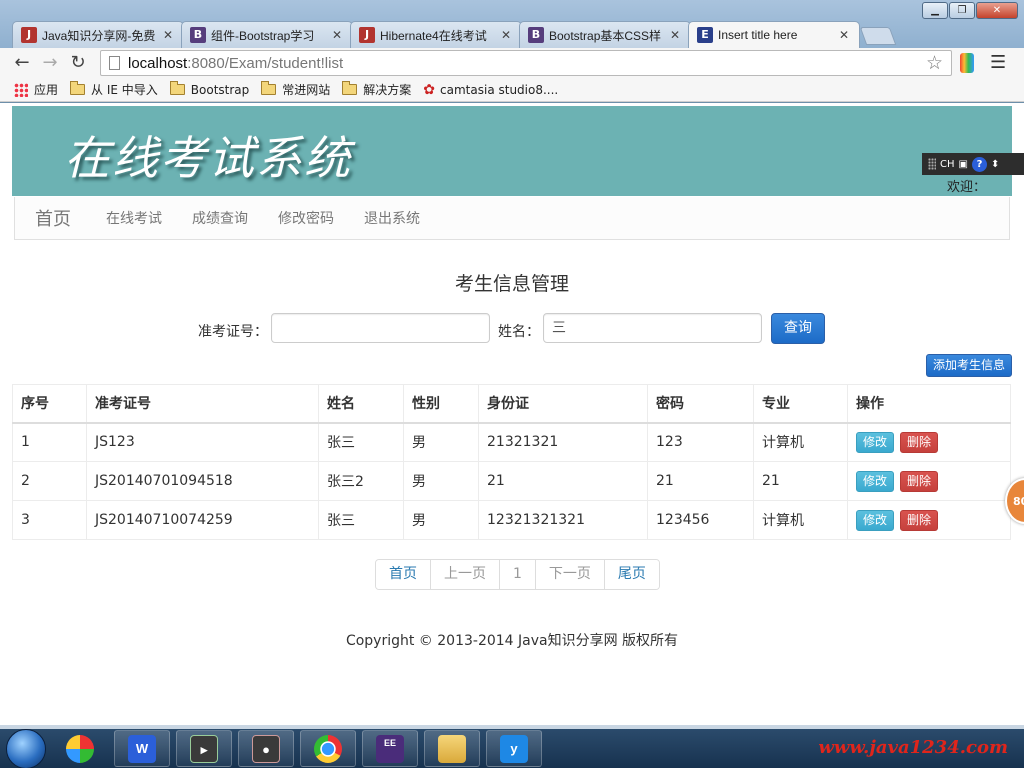 The width and height of the screenshot is (1024, 768). What do you see at coordinates (979, 164) in the screenshot?
I see `help-icon: ?` at bounding box center [979, 164].